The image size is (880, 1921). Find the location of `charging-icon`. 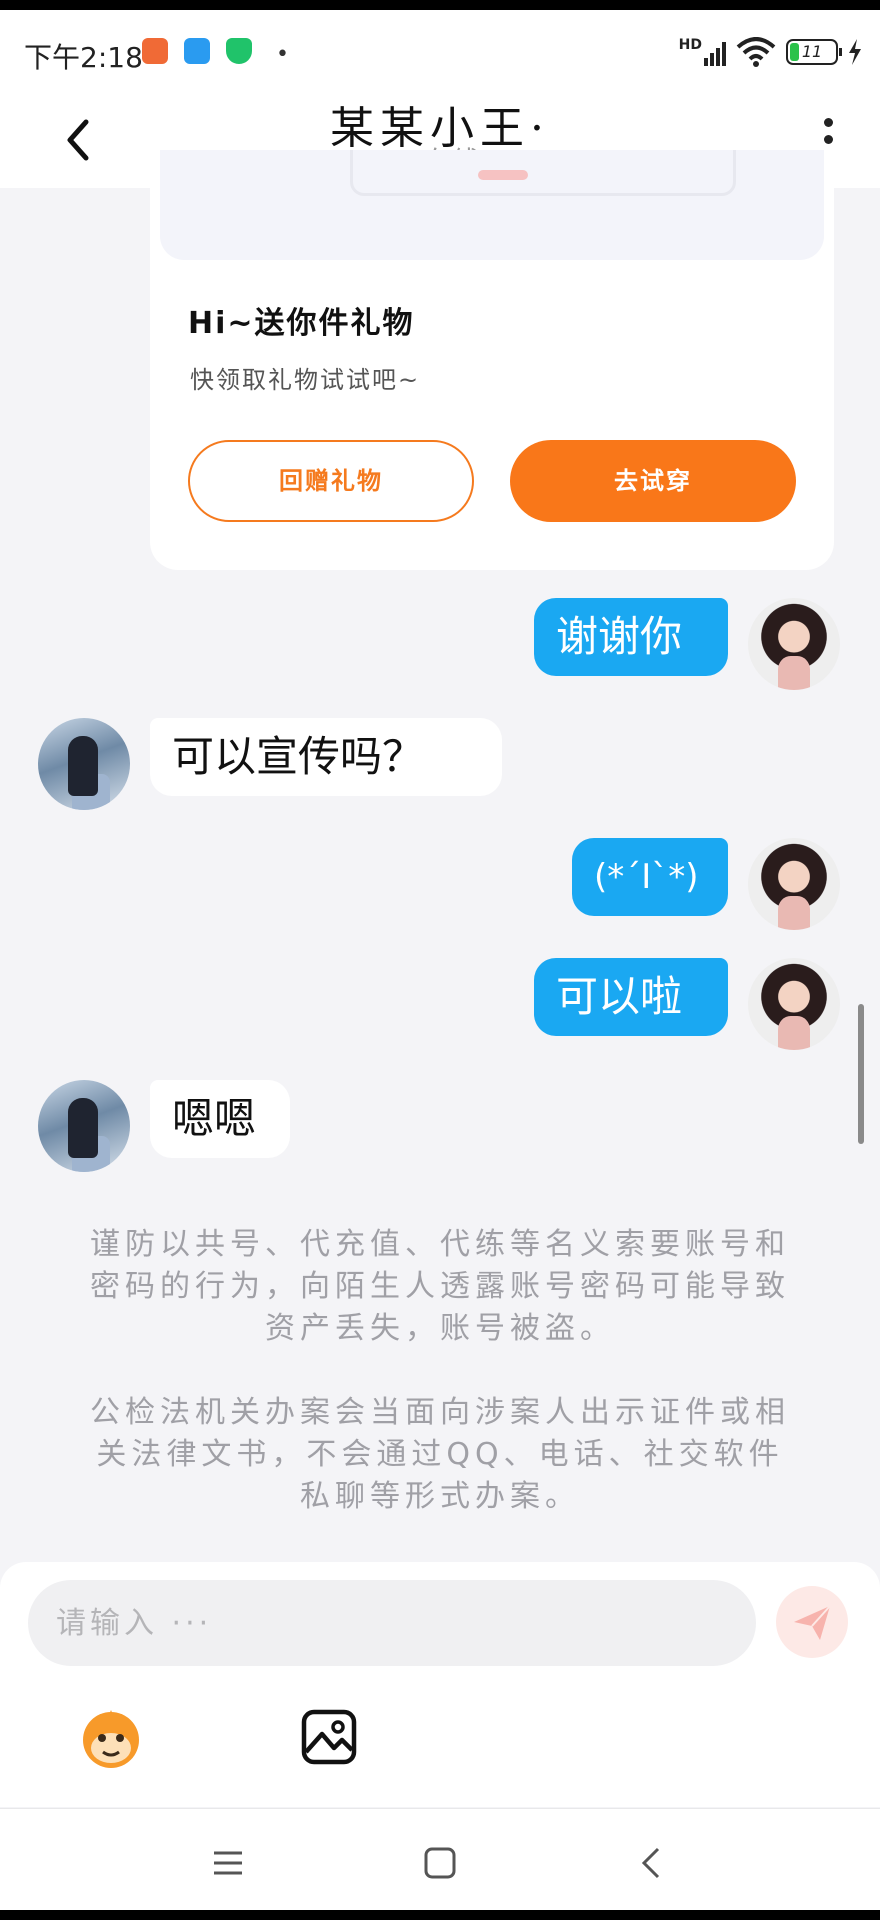

charging-icon is located at coordinates (855, 52).